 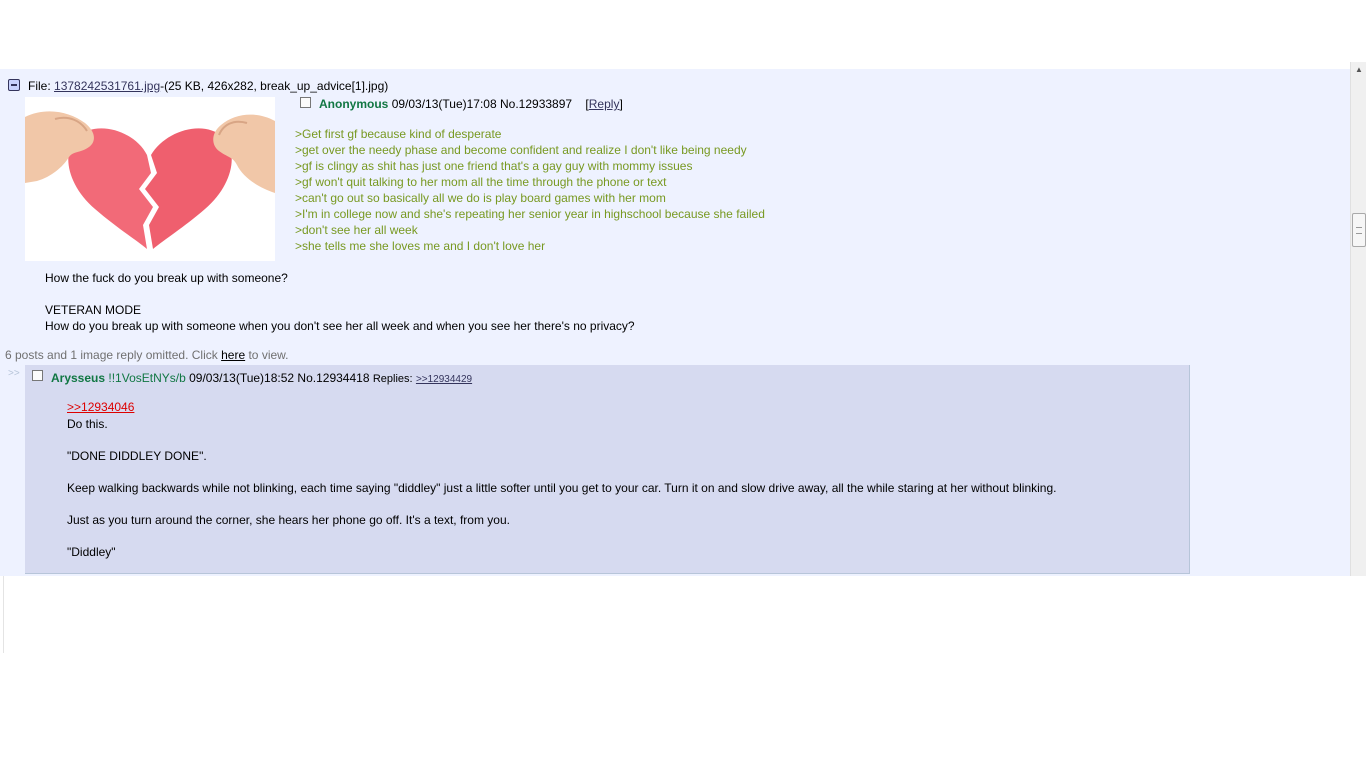 What do you see at coordinates (333, 378) in the screenshot?
I see `post-number: No.12934418` at bounding box center [333, 378].